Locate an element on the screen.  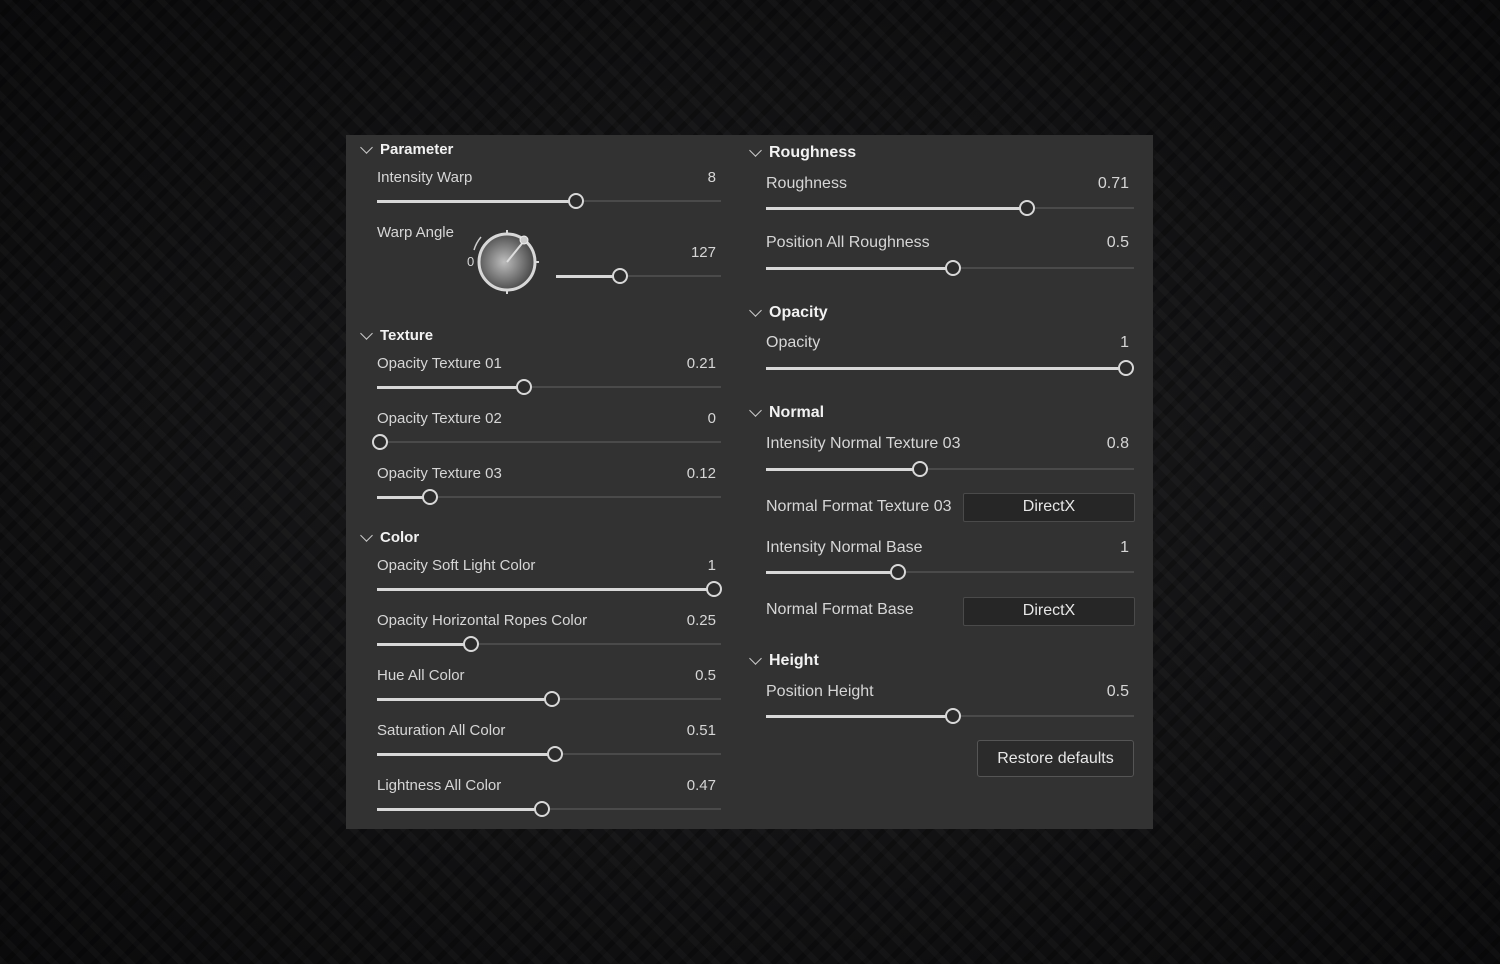
color-section-header: Color is located at coordinates (399, 538).